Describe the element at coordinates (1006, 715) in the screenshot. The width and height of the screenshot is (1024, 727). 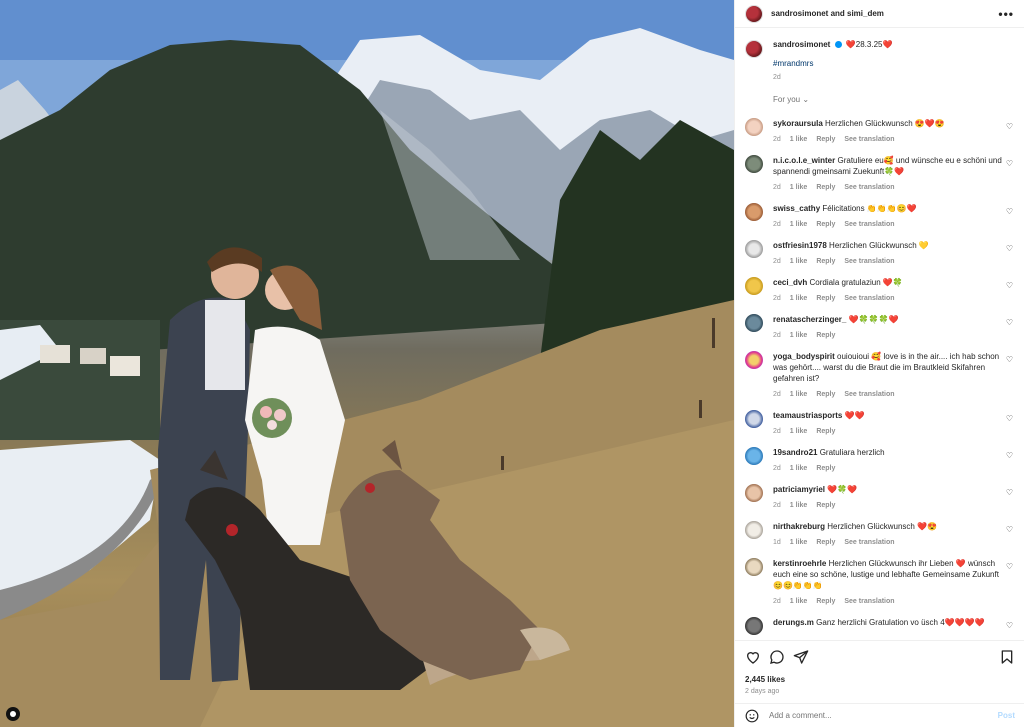
I see `post-comment-button: Post` at that location.